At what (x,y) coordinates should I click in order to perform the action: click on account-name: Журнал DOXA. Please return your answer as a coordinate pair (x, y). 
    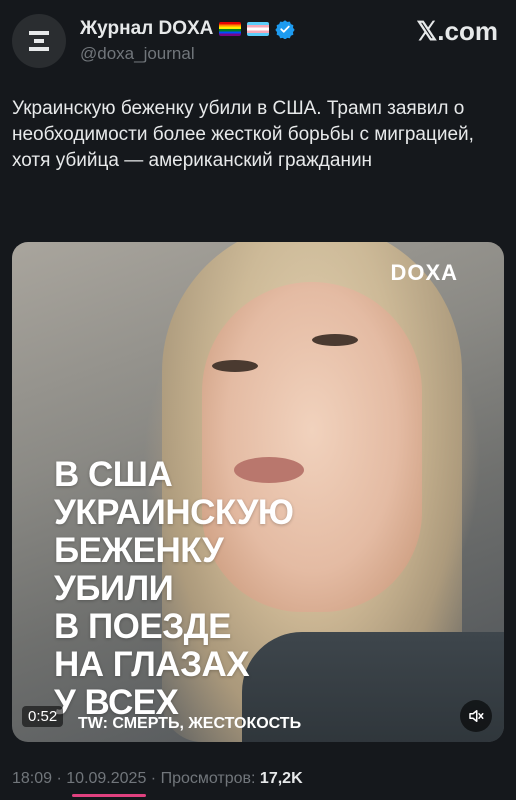
    Looking at the image, I should click on (146, 29).